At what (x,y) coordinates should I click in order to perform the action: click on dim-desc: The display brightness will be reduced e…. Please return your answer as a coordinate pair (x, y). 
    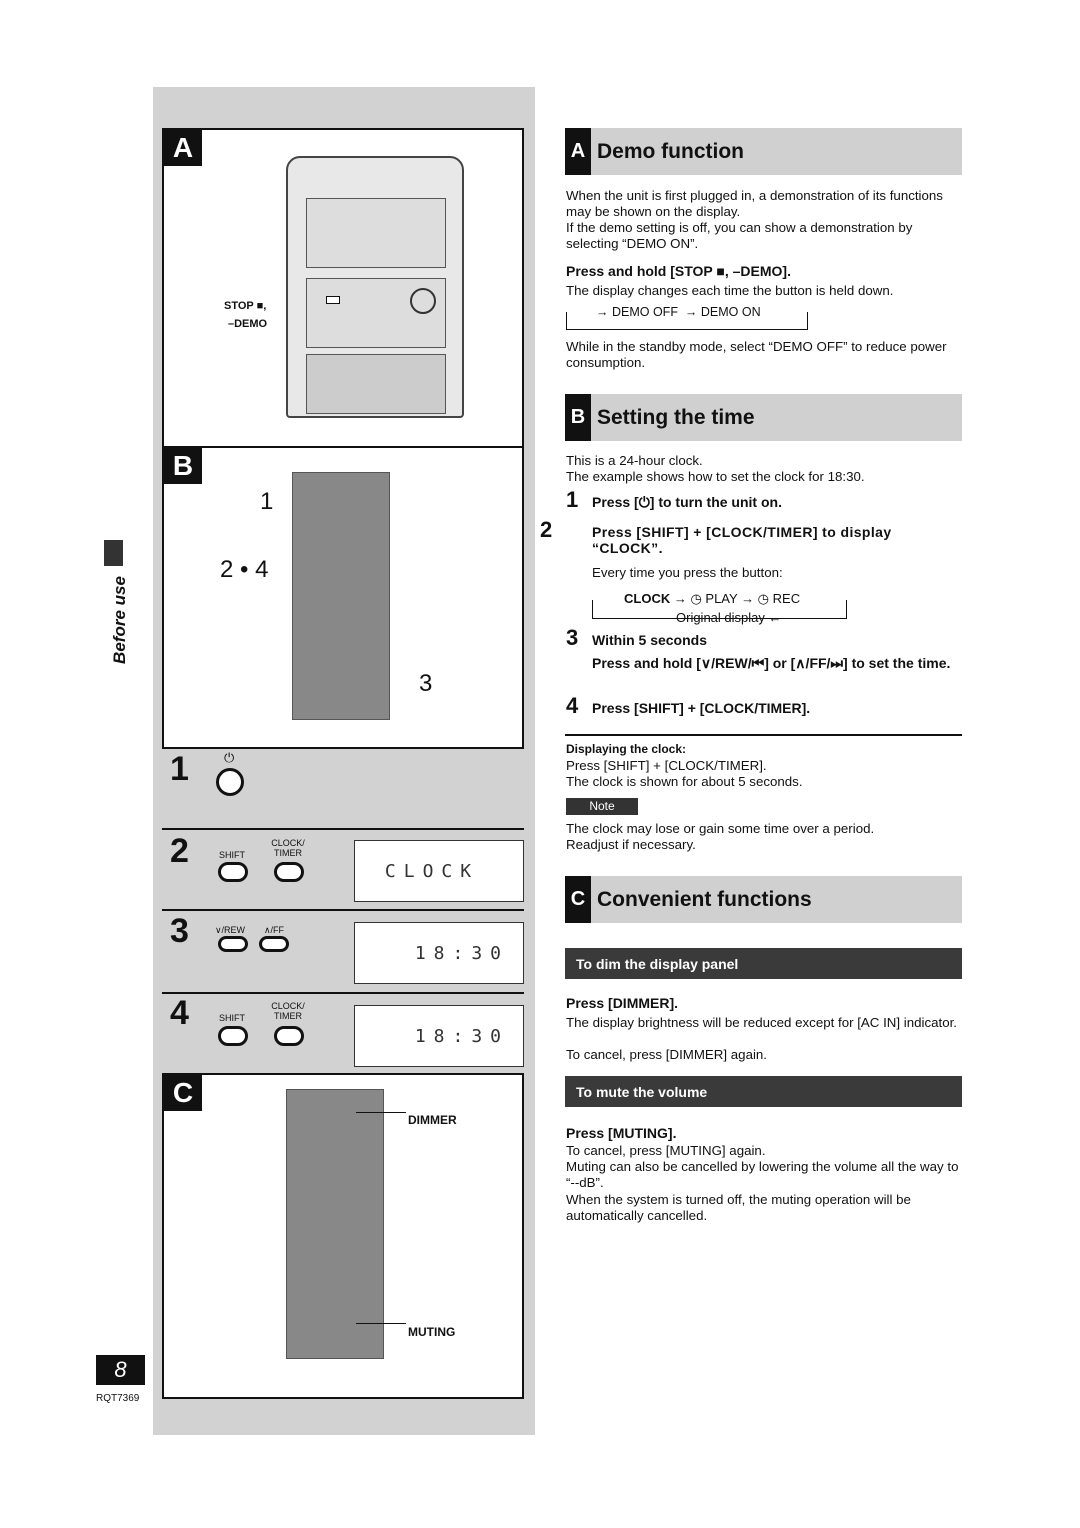
    Looking at the image, I should click on (761, 1022).